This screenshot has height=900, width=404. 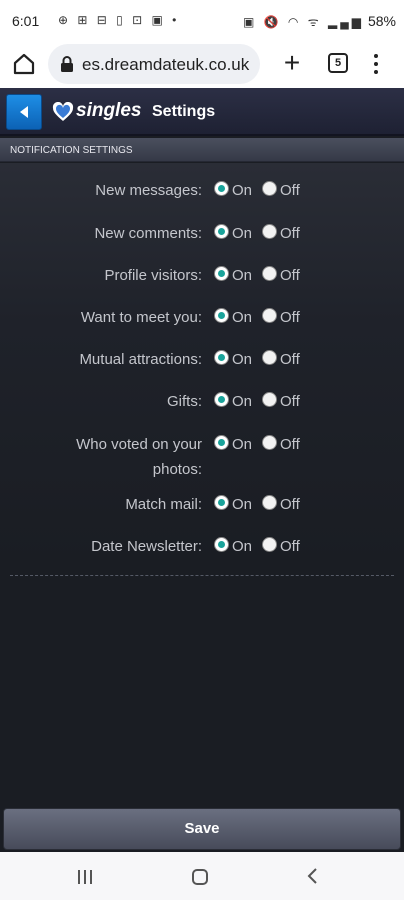 I want to click on radio-off-profile-visitors, so click(x=269, y=273).